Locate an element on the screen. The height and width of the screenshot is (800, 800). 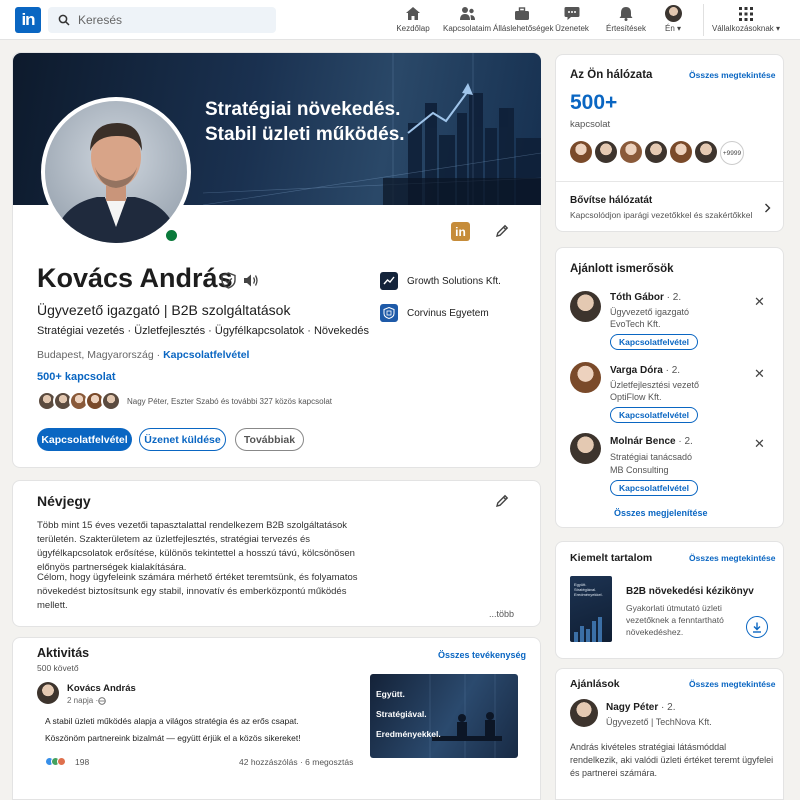
chevron-right-icon is located at coordinates (768, 208).